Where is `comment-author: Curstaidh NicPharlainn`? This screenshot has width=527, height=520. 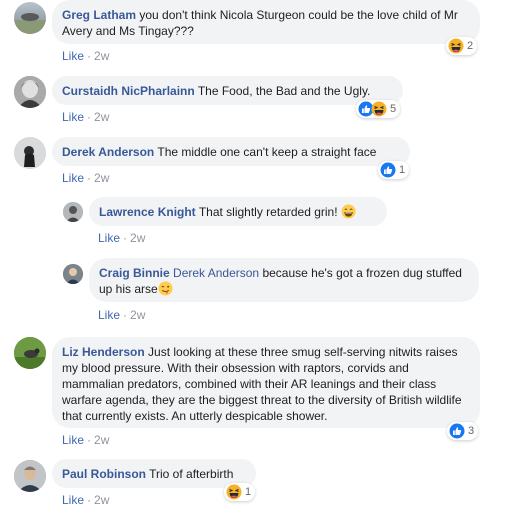
comment-author: Curstaidh NicPharlainn is located at coordinates (128, 91).